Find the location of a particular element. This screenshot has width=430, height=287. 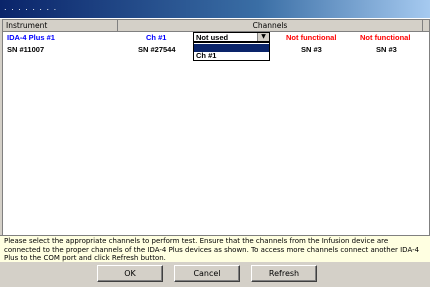

instrument-name: IDA-4 Plus #1 is located at coordinates (31, 37).